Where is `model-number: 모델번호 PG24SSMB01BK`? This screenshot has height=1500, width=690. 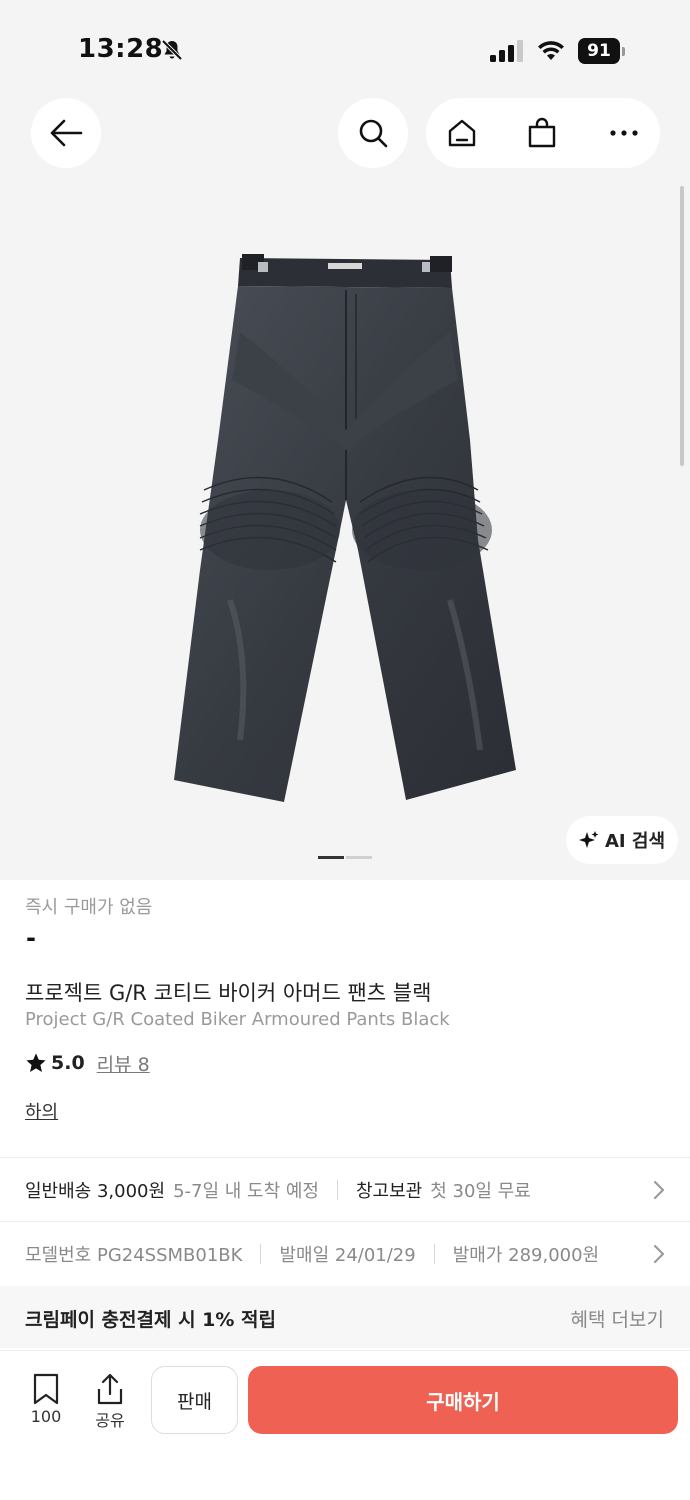 model-number: 모델번호 PG24SSMB01BK is located at coordinates (134, 1255).